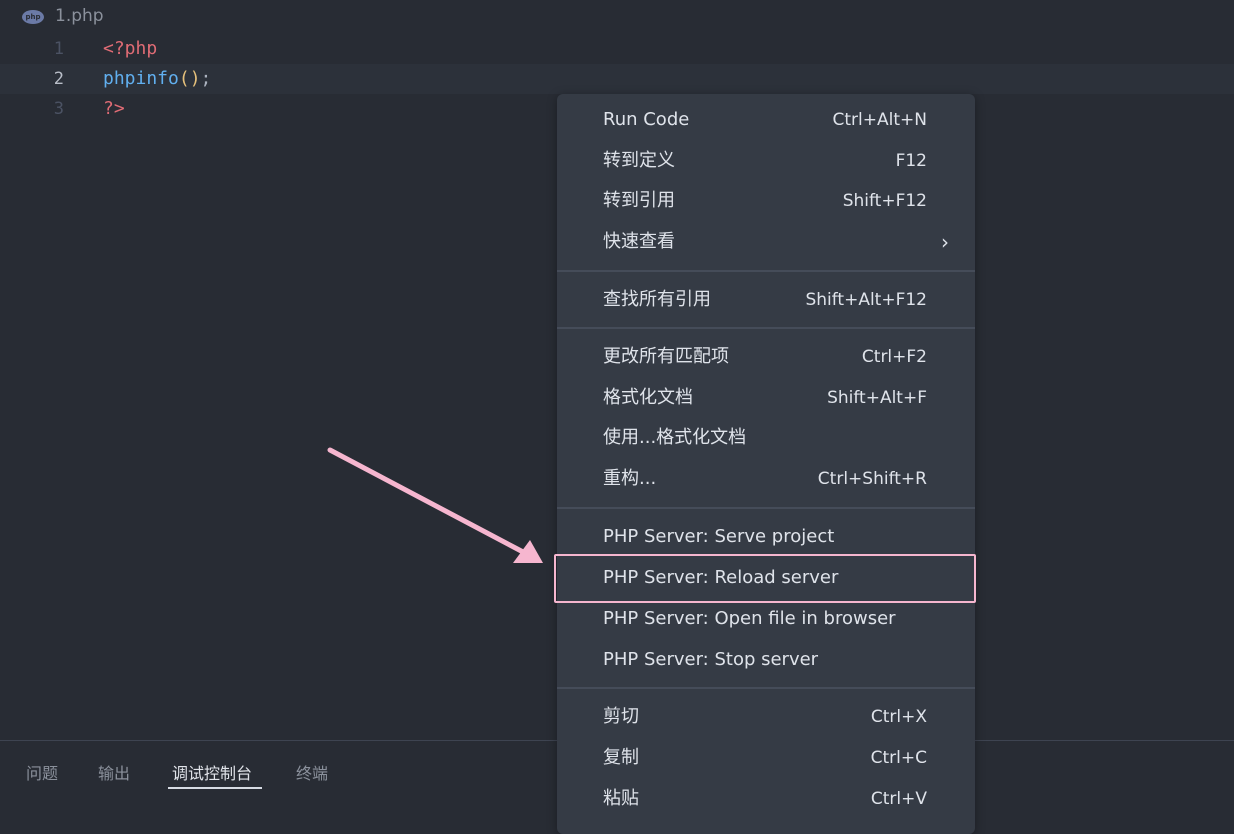 The image size is (1234, 834). What do you see at coordinates (157, 79) in the screenshot?
I see `code-text: phpinfo();` at bounding box center [157, 79].